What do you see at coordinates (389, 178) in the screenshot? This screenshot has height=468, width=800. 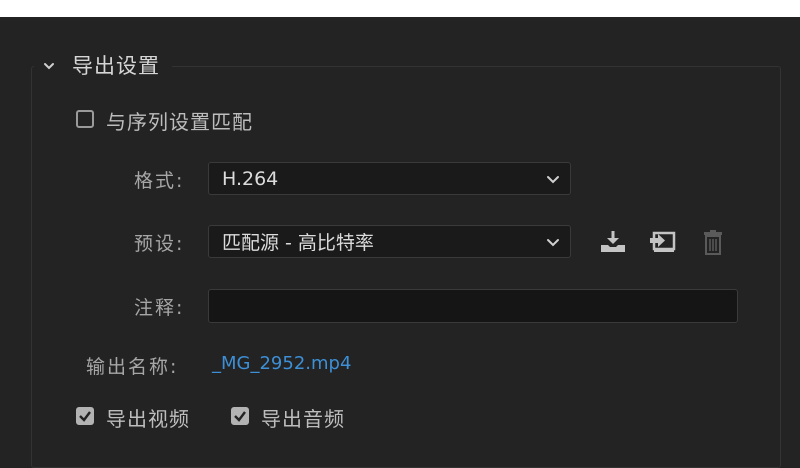 I see `format-dropdown: H.264` at bounding box center [389, 178].